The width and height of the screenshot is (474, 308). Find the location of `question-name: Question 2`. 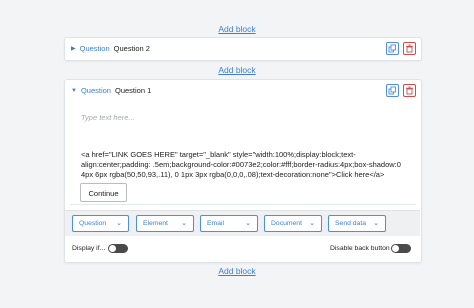

question-name: Question 2 is located at coordinates (131, 48).